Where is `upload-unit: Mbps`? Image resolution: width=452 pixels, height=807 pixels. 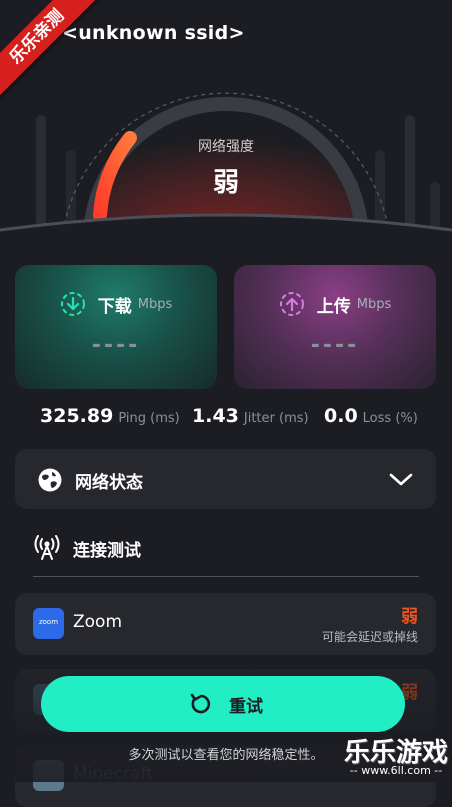
upload-unit: Mbps is located at coordinates (374, 304).